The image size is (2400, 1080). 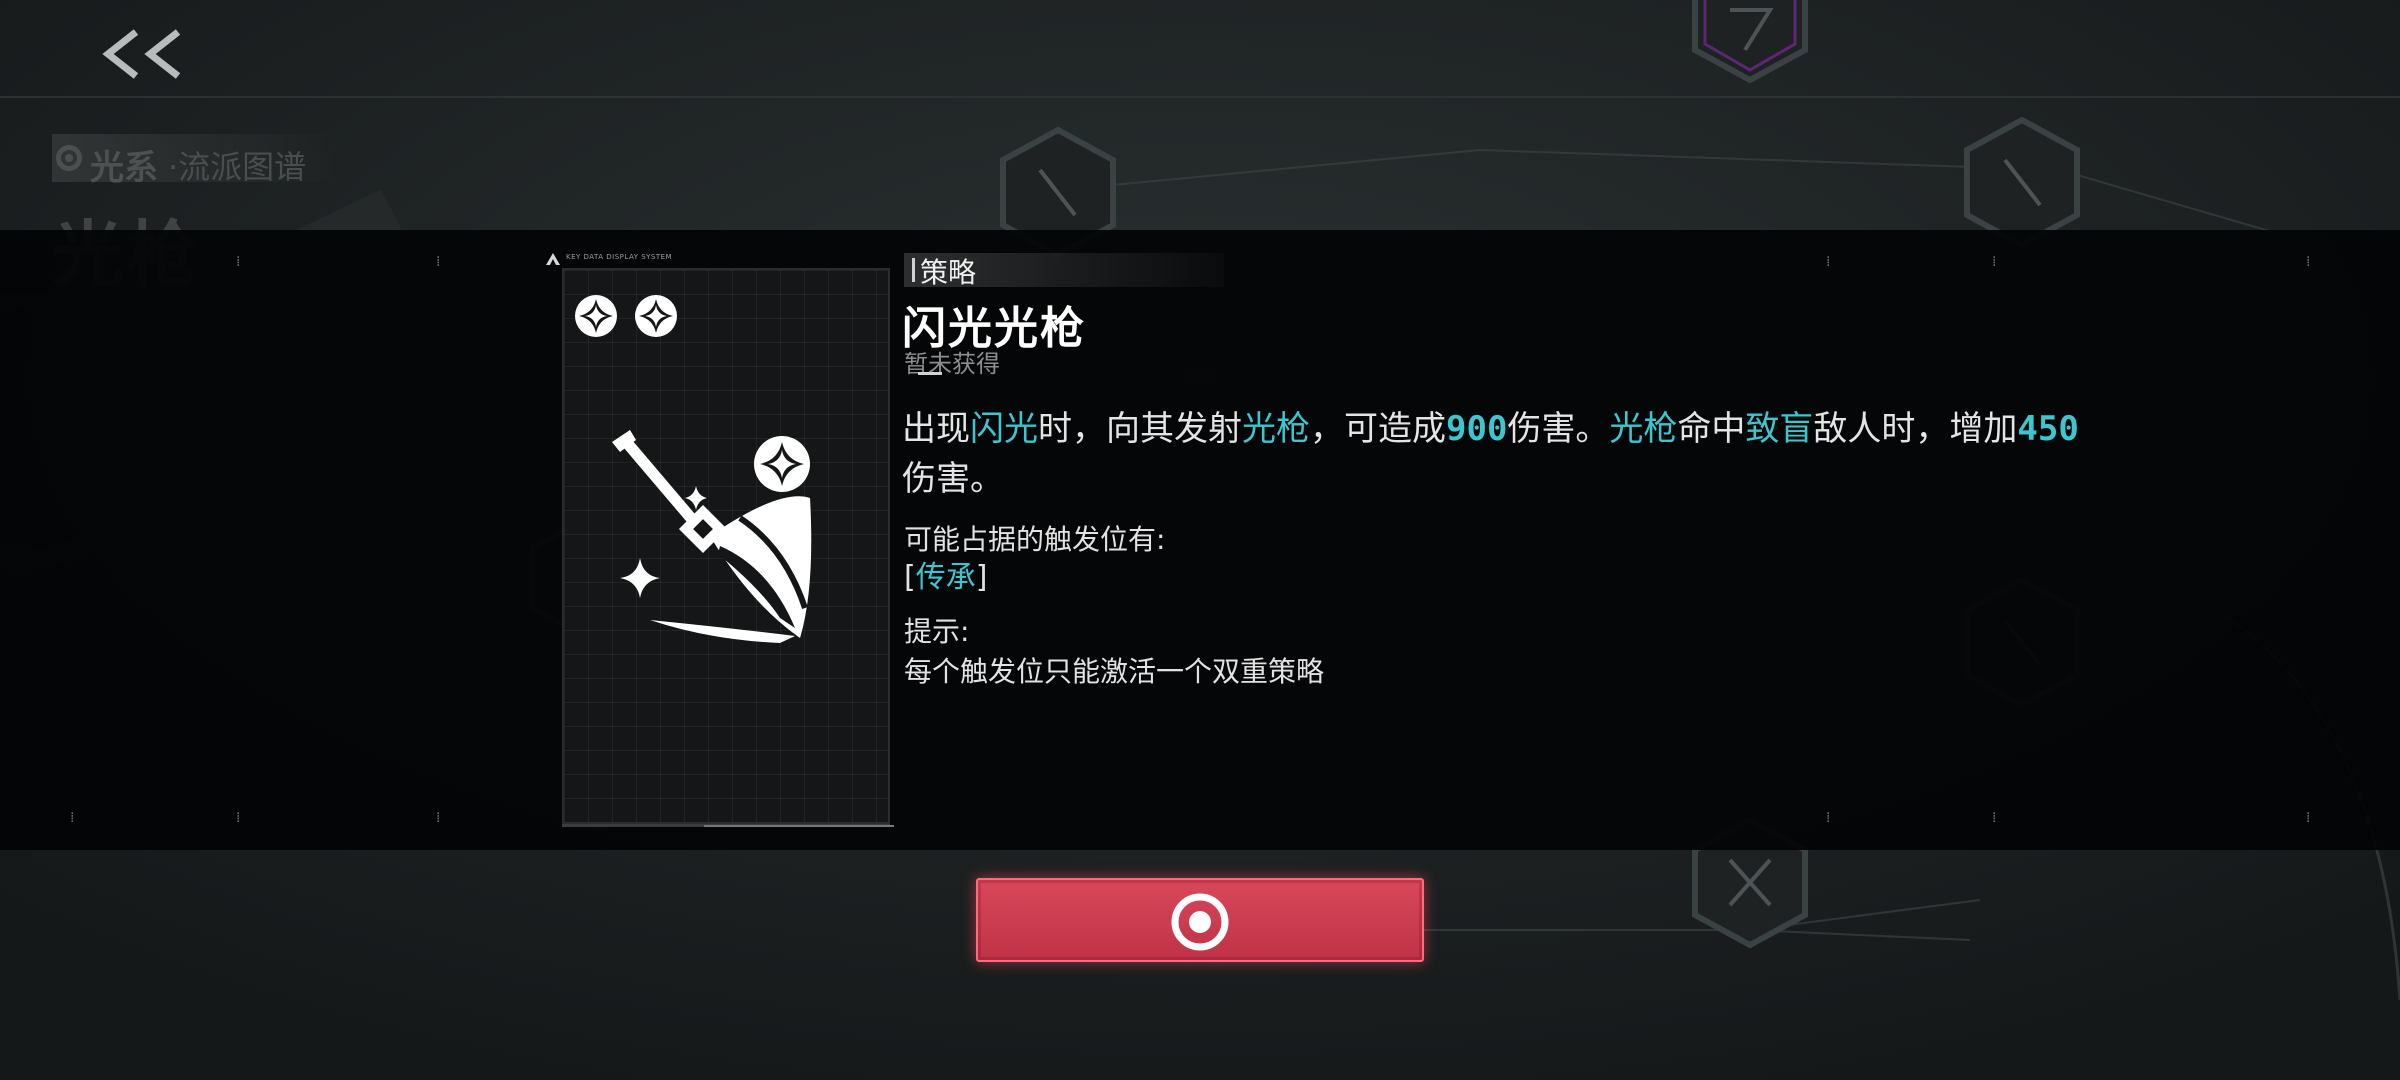 What do you see at coordinates (946, 577) in the screenshot?
I see `slot-name: 传承` at bounding box center [946, 577].